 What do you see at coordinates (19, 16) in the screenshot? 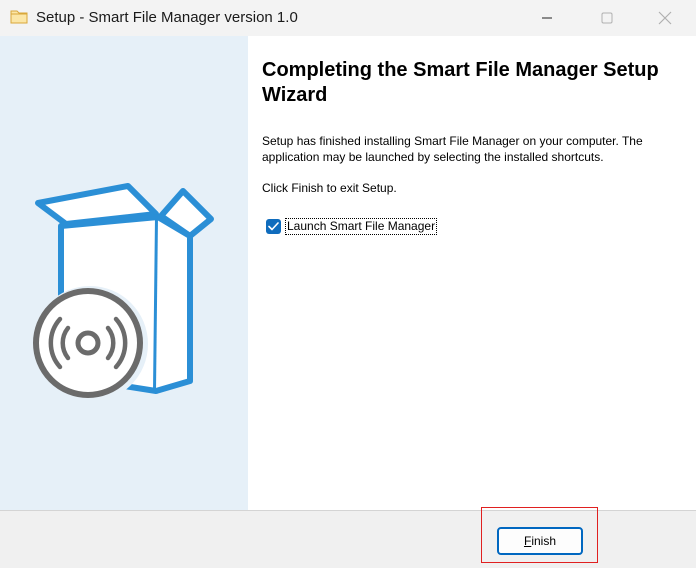
I see `folder-icon` at bounding box center [19, 16].